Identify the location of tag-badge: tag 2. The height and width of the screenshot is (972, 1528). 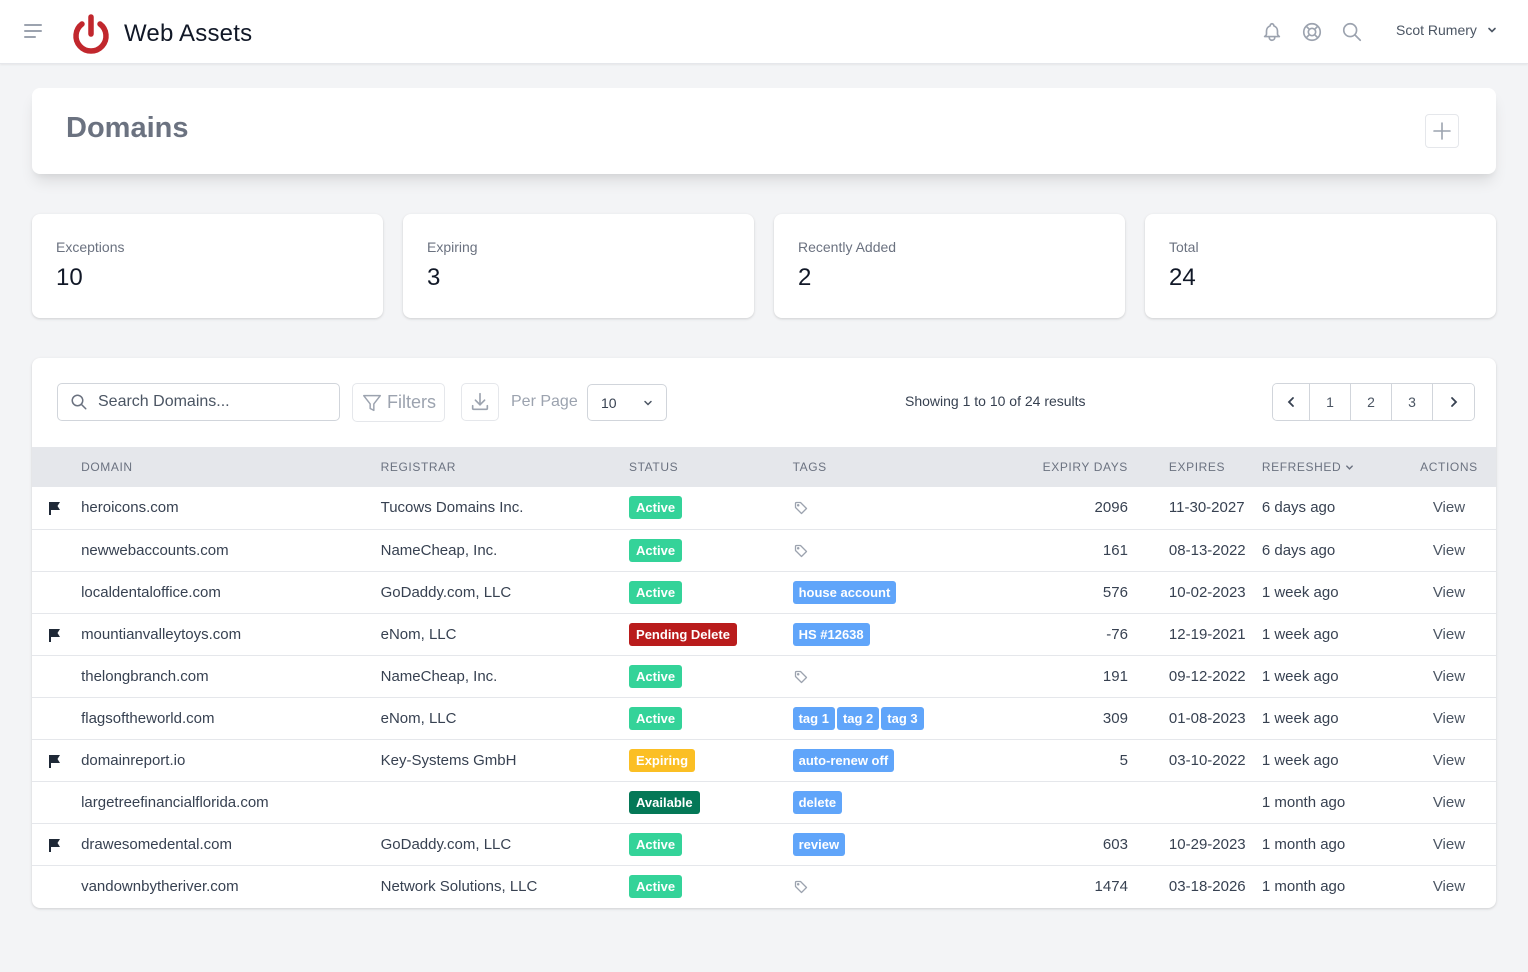
(858, 718).